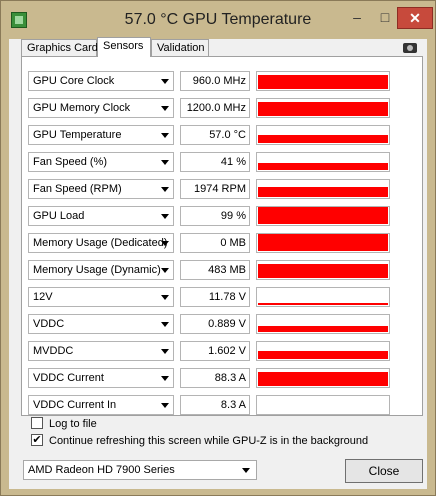 The width and height of the screenshot is (436, 496). I want to click on tab-validation: Validation, so click(180, 47).